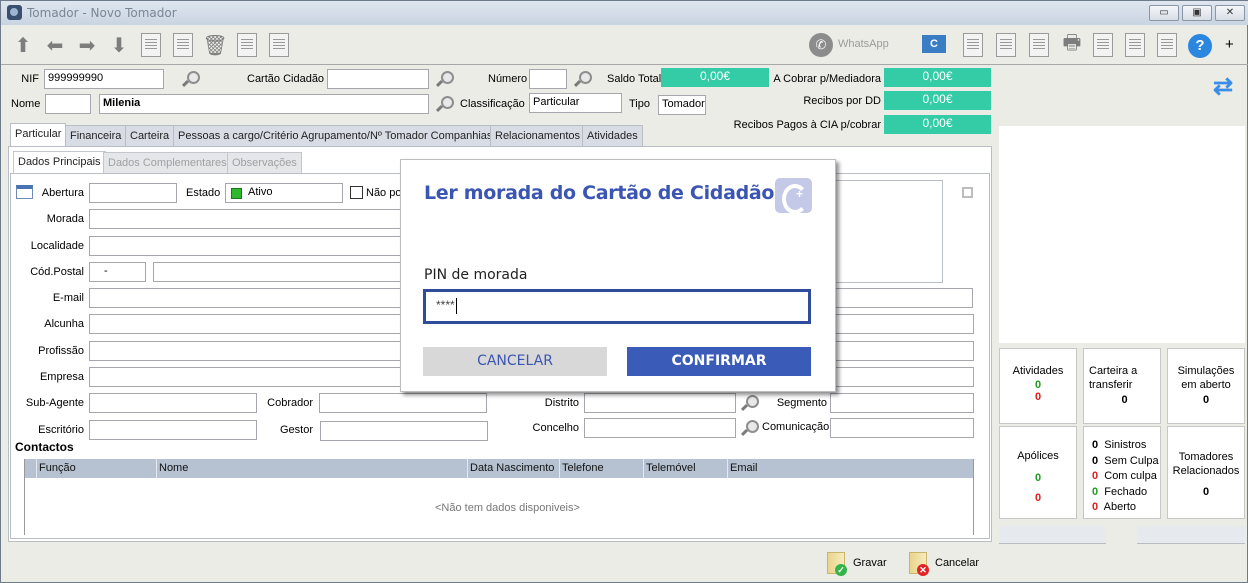 The height and width of the screenshot is (583, 1248). What do you see at coordinates (356, 192) in the screenshot?
I see `nao-checkbox` at bounding box center [356, 192].